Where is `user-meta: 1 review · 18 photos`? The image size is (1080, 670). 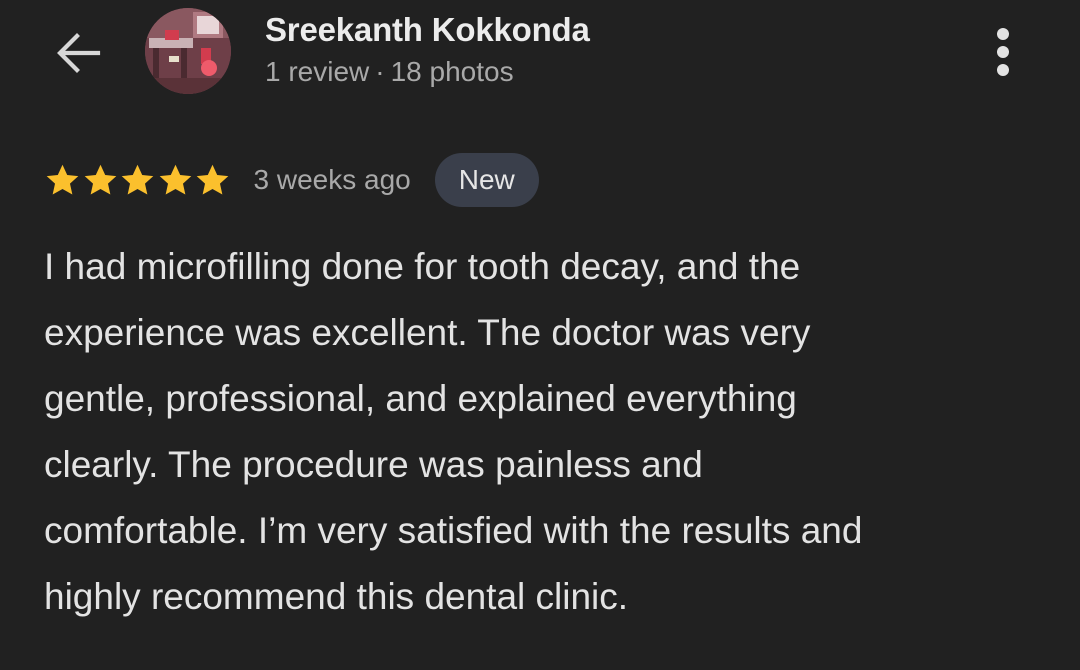 user-meta: 1 review · 18 photos is located at coordinates (427, 72).